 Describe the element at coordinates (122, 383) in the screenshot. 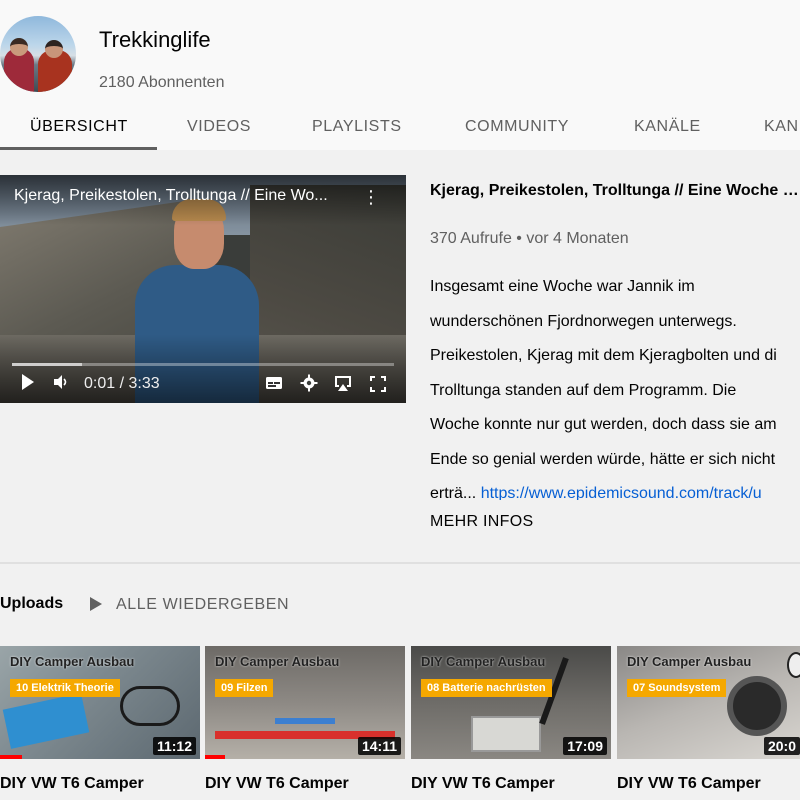

I see `time-display: 0:01 / 3:33` at that location.